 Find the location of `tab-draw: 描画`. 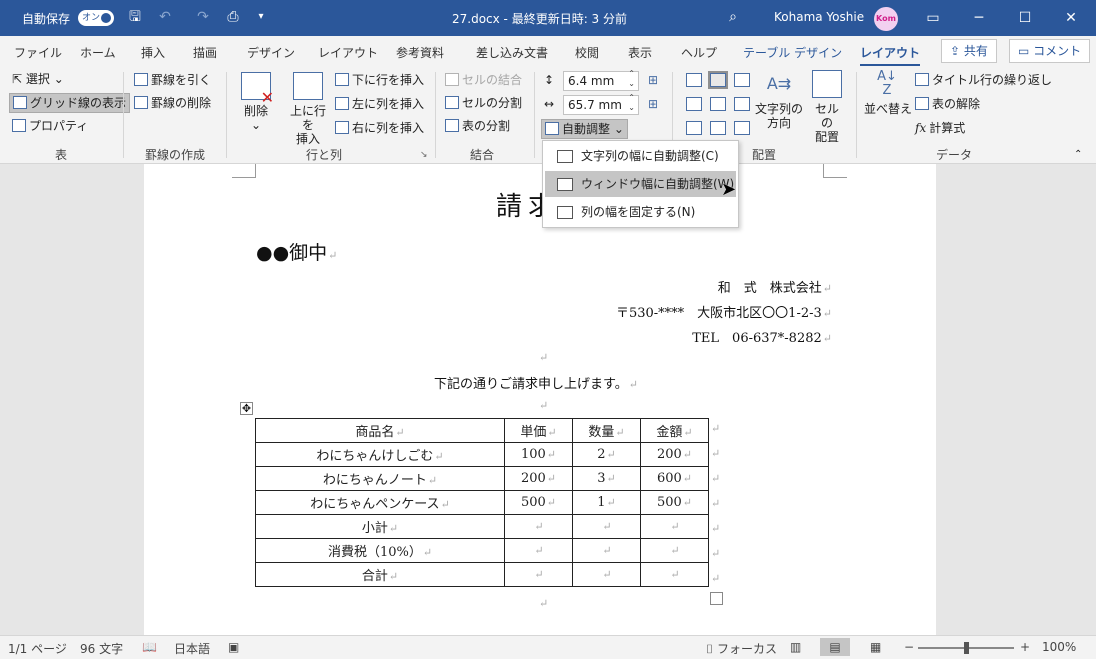

tab-draw: 描画 is located at coordinates (205, 52).